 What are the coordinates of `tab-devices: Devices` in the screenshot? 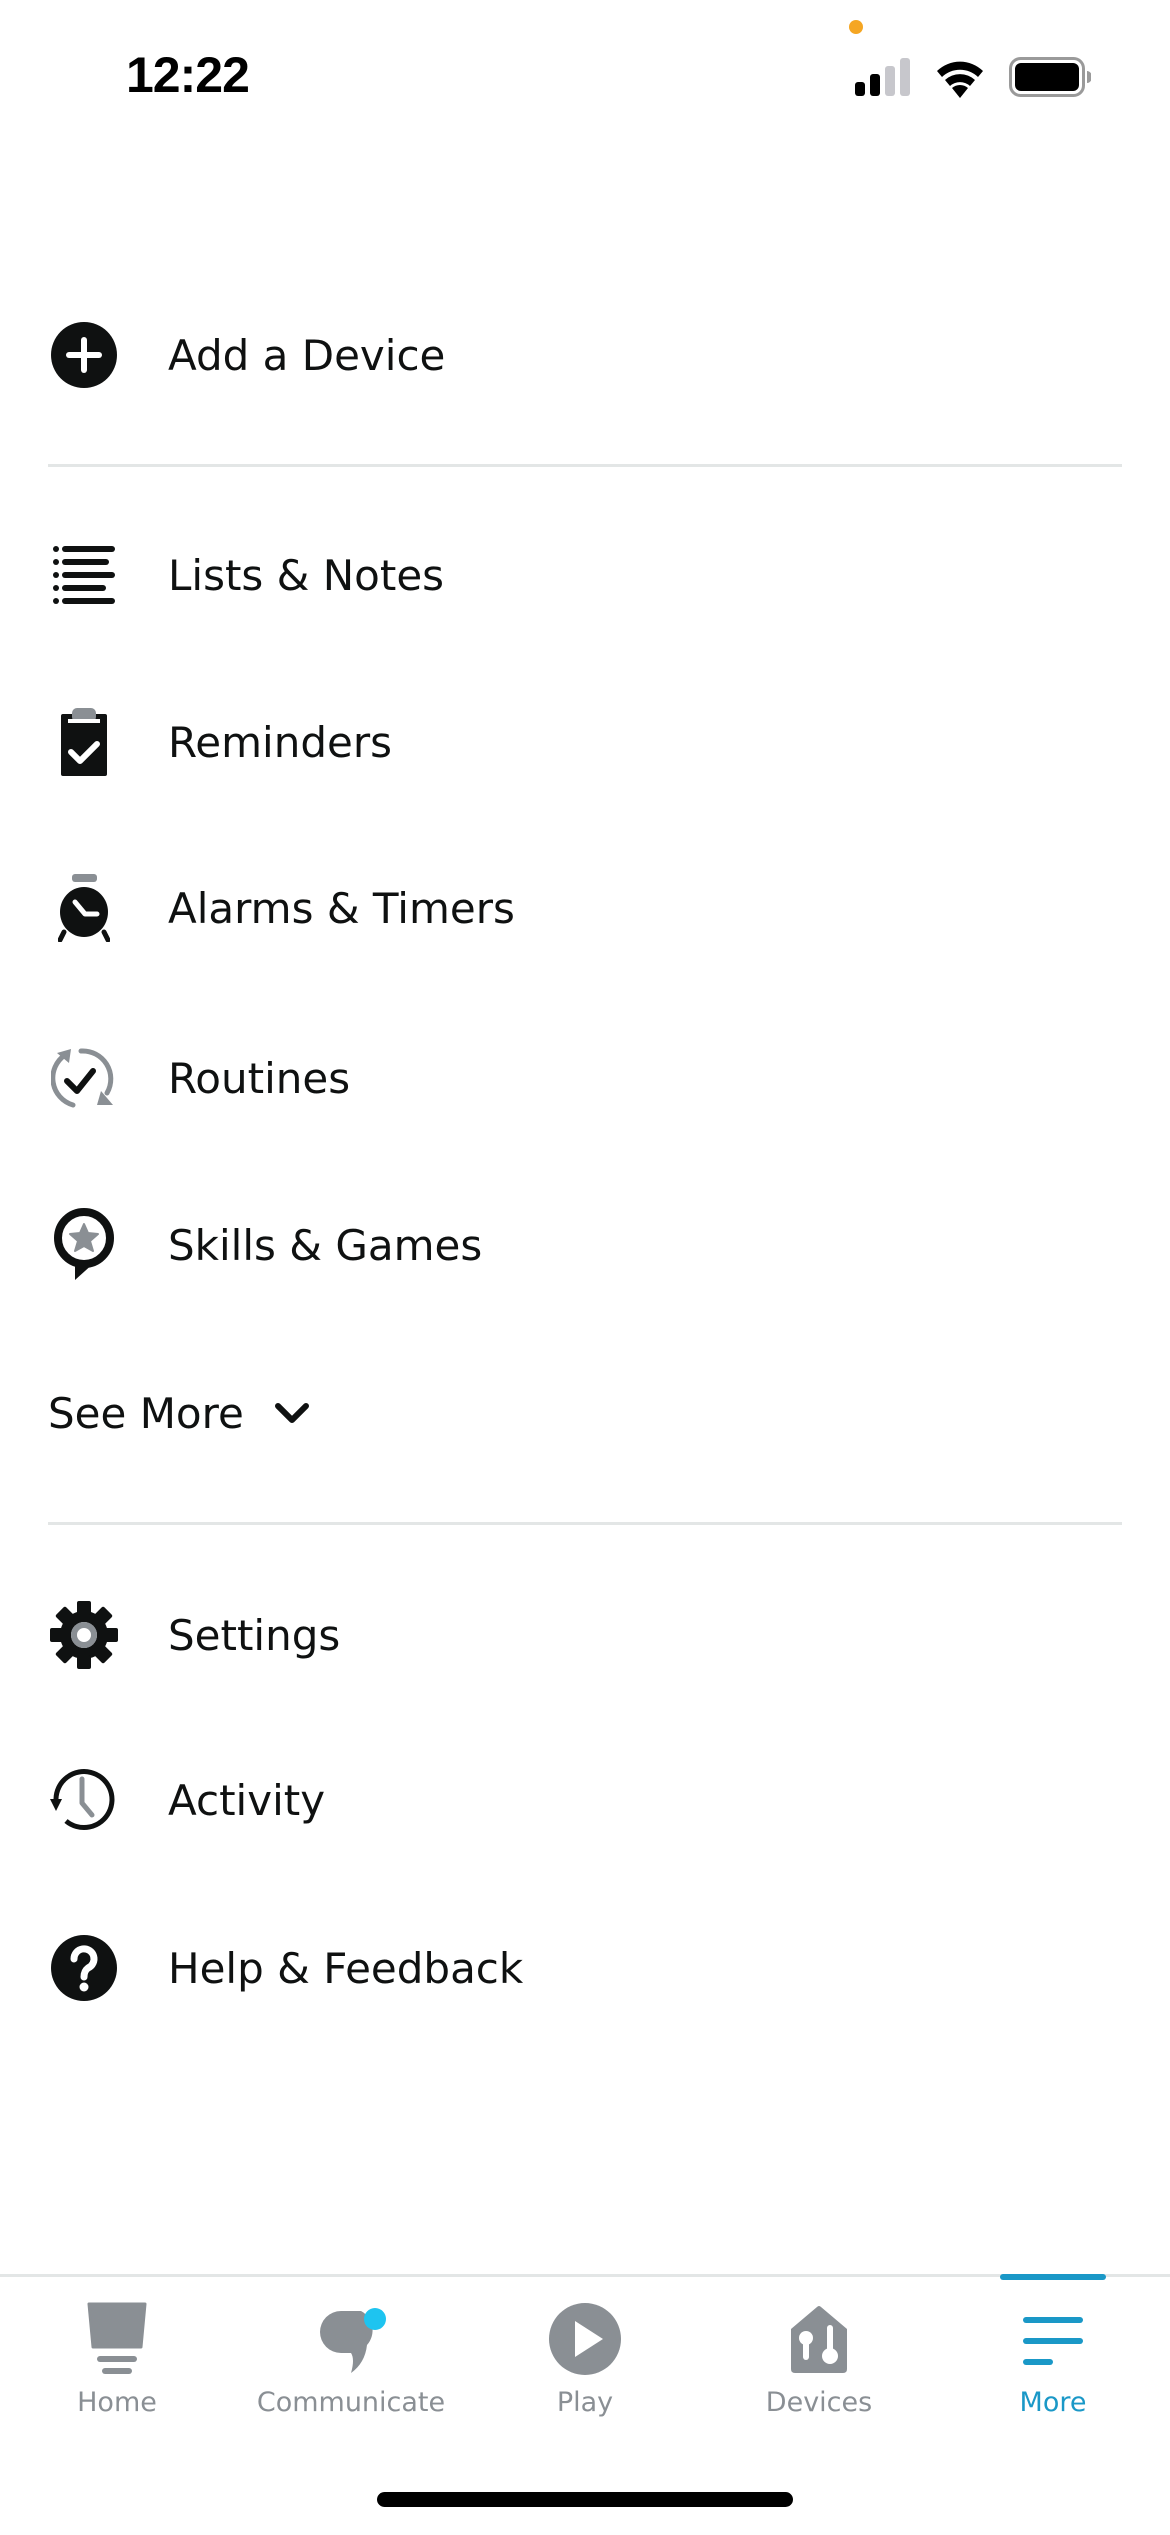 It's located at (819, 2362).